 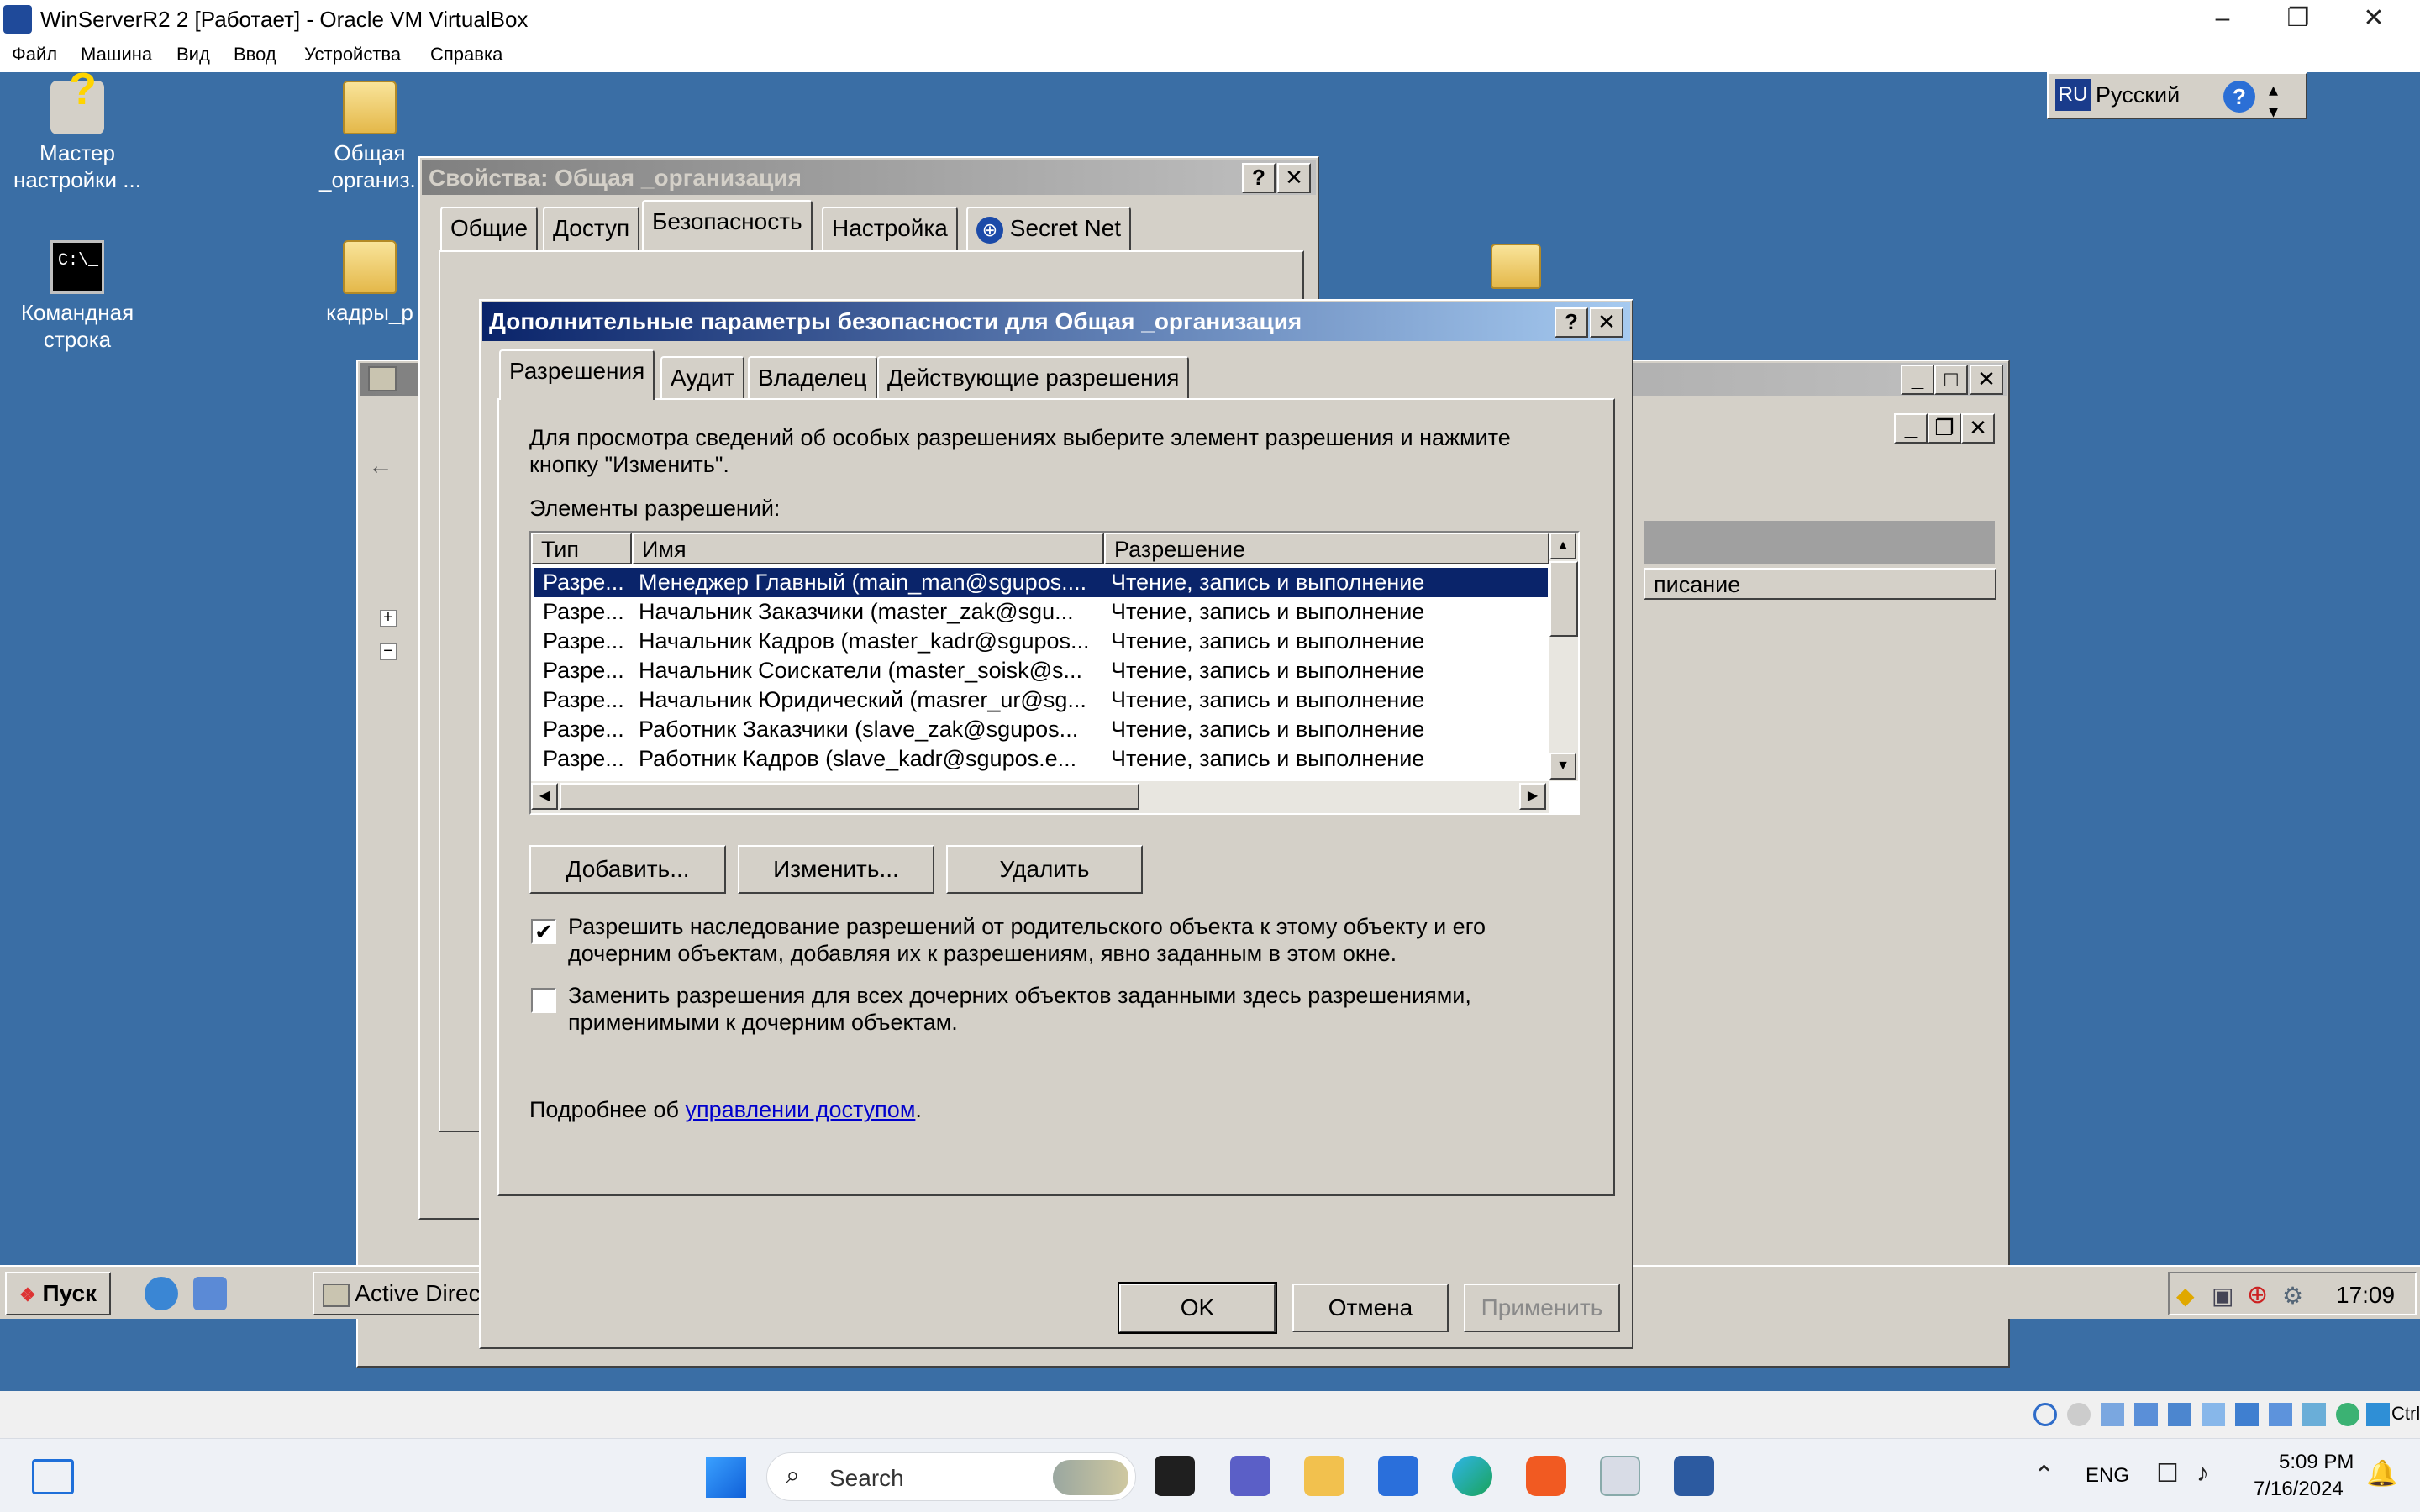 I want to click on help-icon: ?, so click(x=2239, y=97).